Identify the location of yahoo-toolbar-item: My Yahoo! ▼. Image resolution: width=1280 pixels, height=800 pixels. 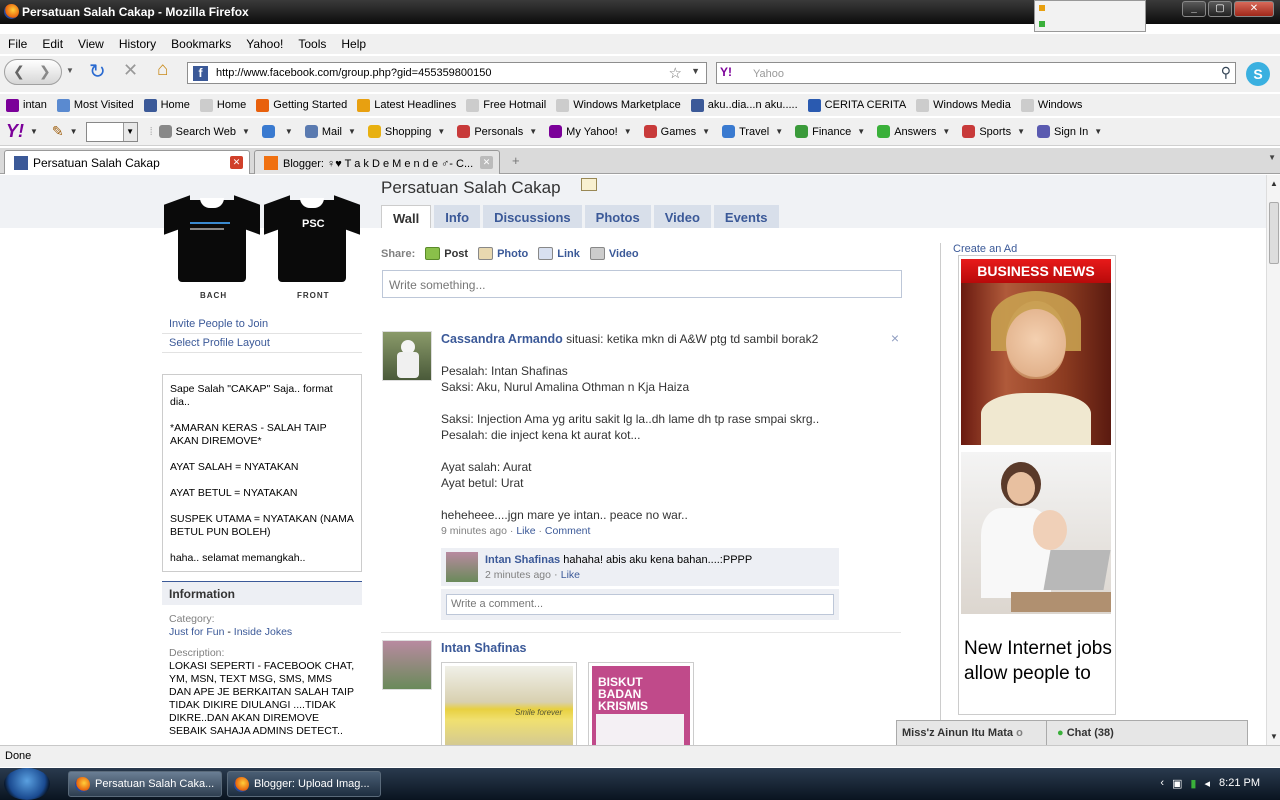
(590, 131).